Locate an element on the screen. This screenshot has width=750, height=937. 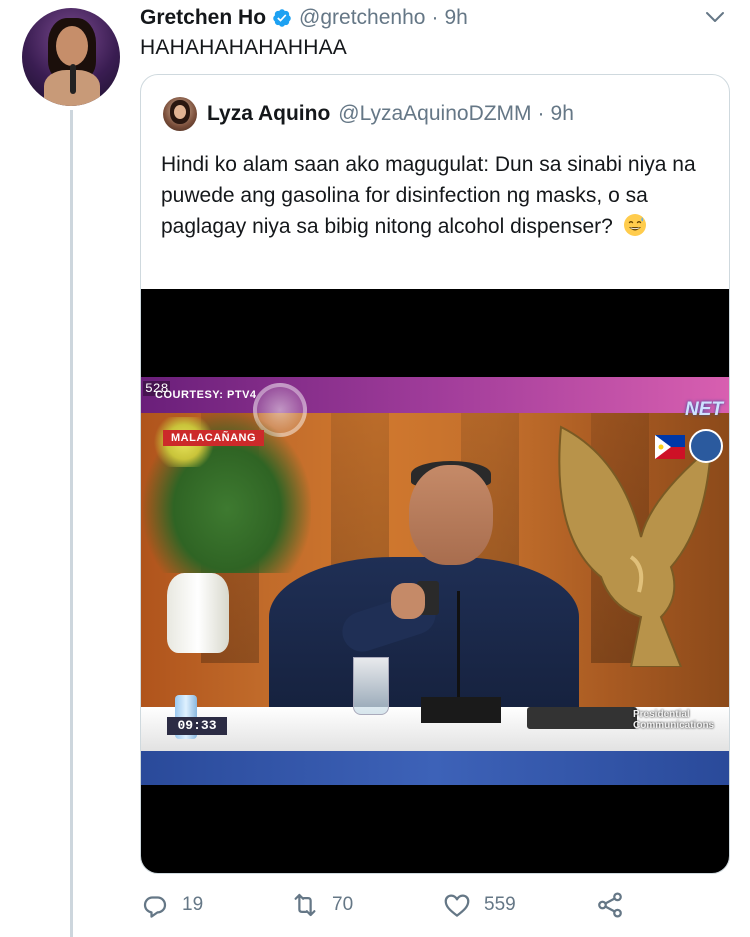
quoted-author-name: Lyza Aquino is located at coordinates (269, 113).